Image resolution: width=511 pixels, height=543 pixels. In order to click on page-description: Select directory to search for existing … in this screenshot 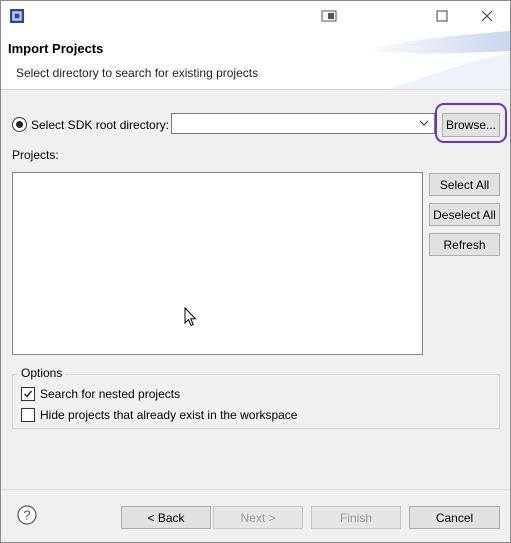, I will do `click(137, 73)`.